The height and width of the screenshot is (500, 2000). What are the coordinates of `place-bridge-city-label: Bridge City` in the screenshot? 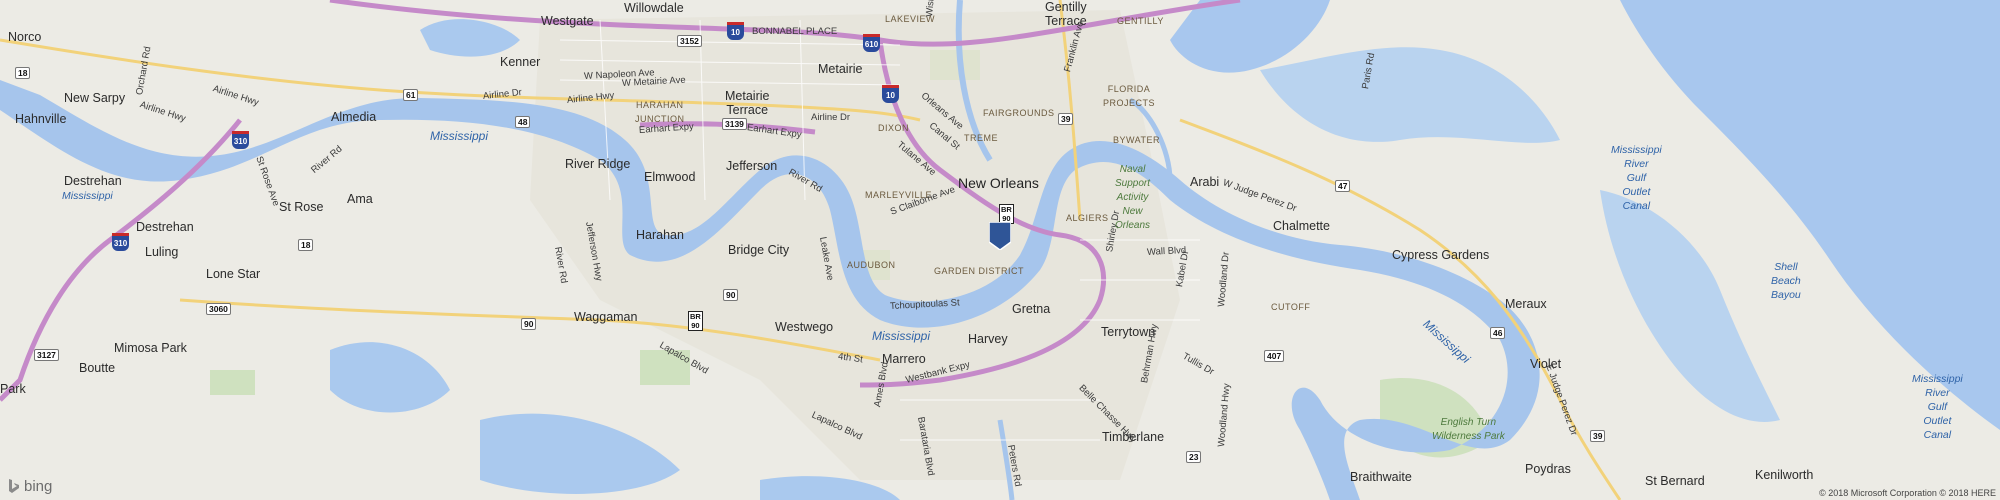 It's located at (759, 250).